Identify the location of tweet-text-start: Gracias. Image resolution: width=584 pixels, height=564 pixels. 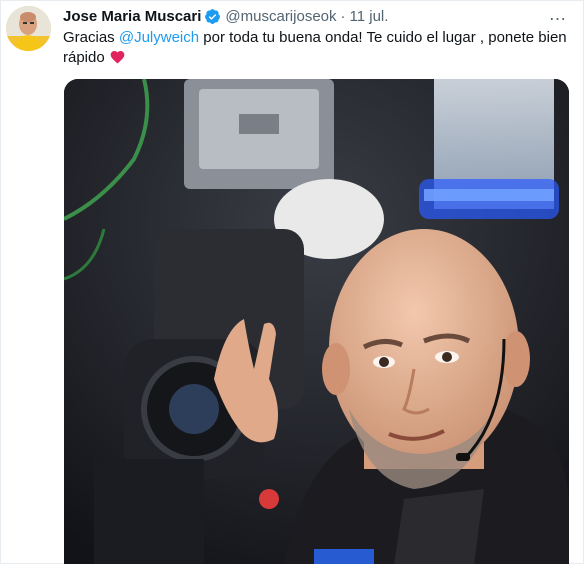
(91, 37).